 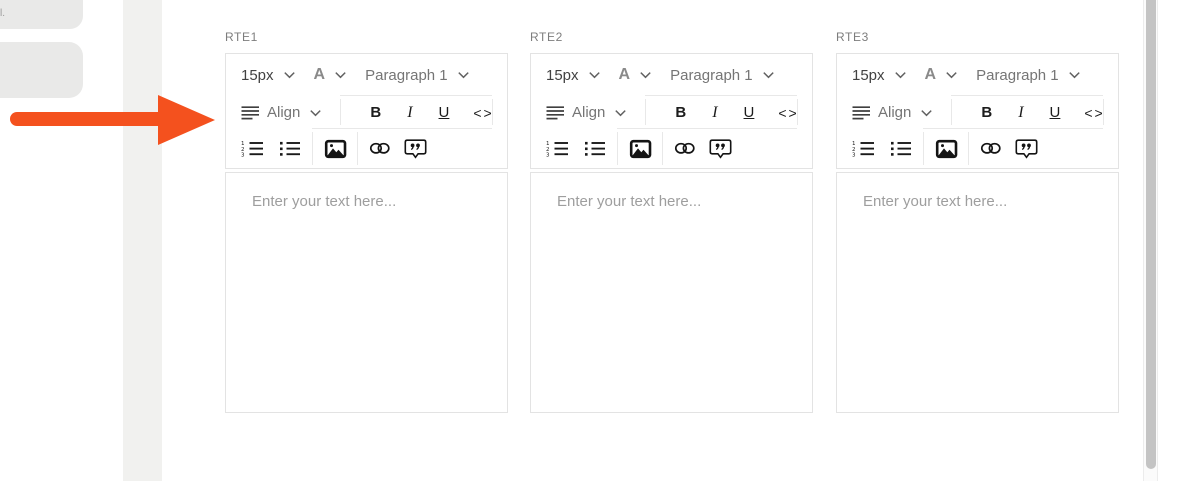 I want to click on vertical-gutter-strip, so click(x=142, y=240).